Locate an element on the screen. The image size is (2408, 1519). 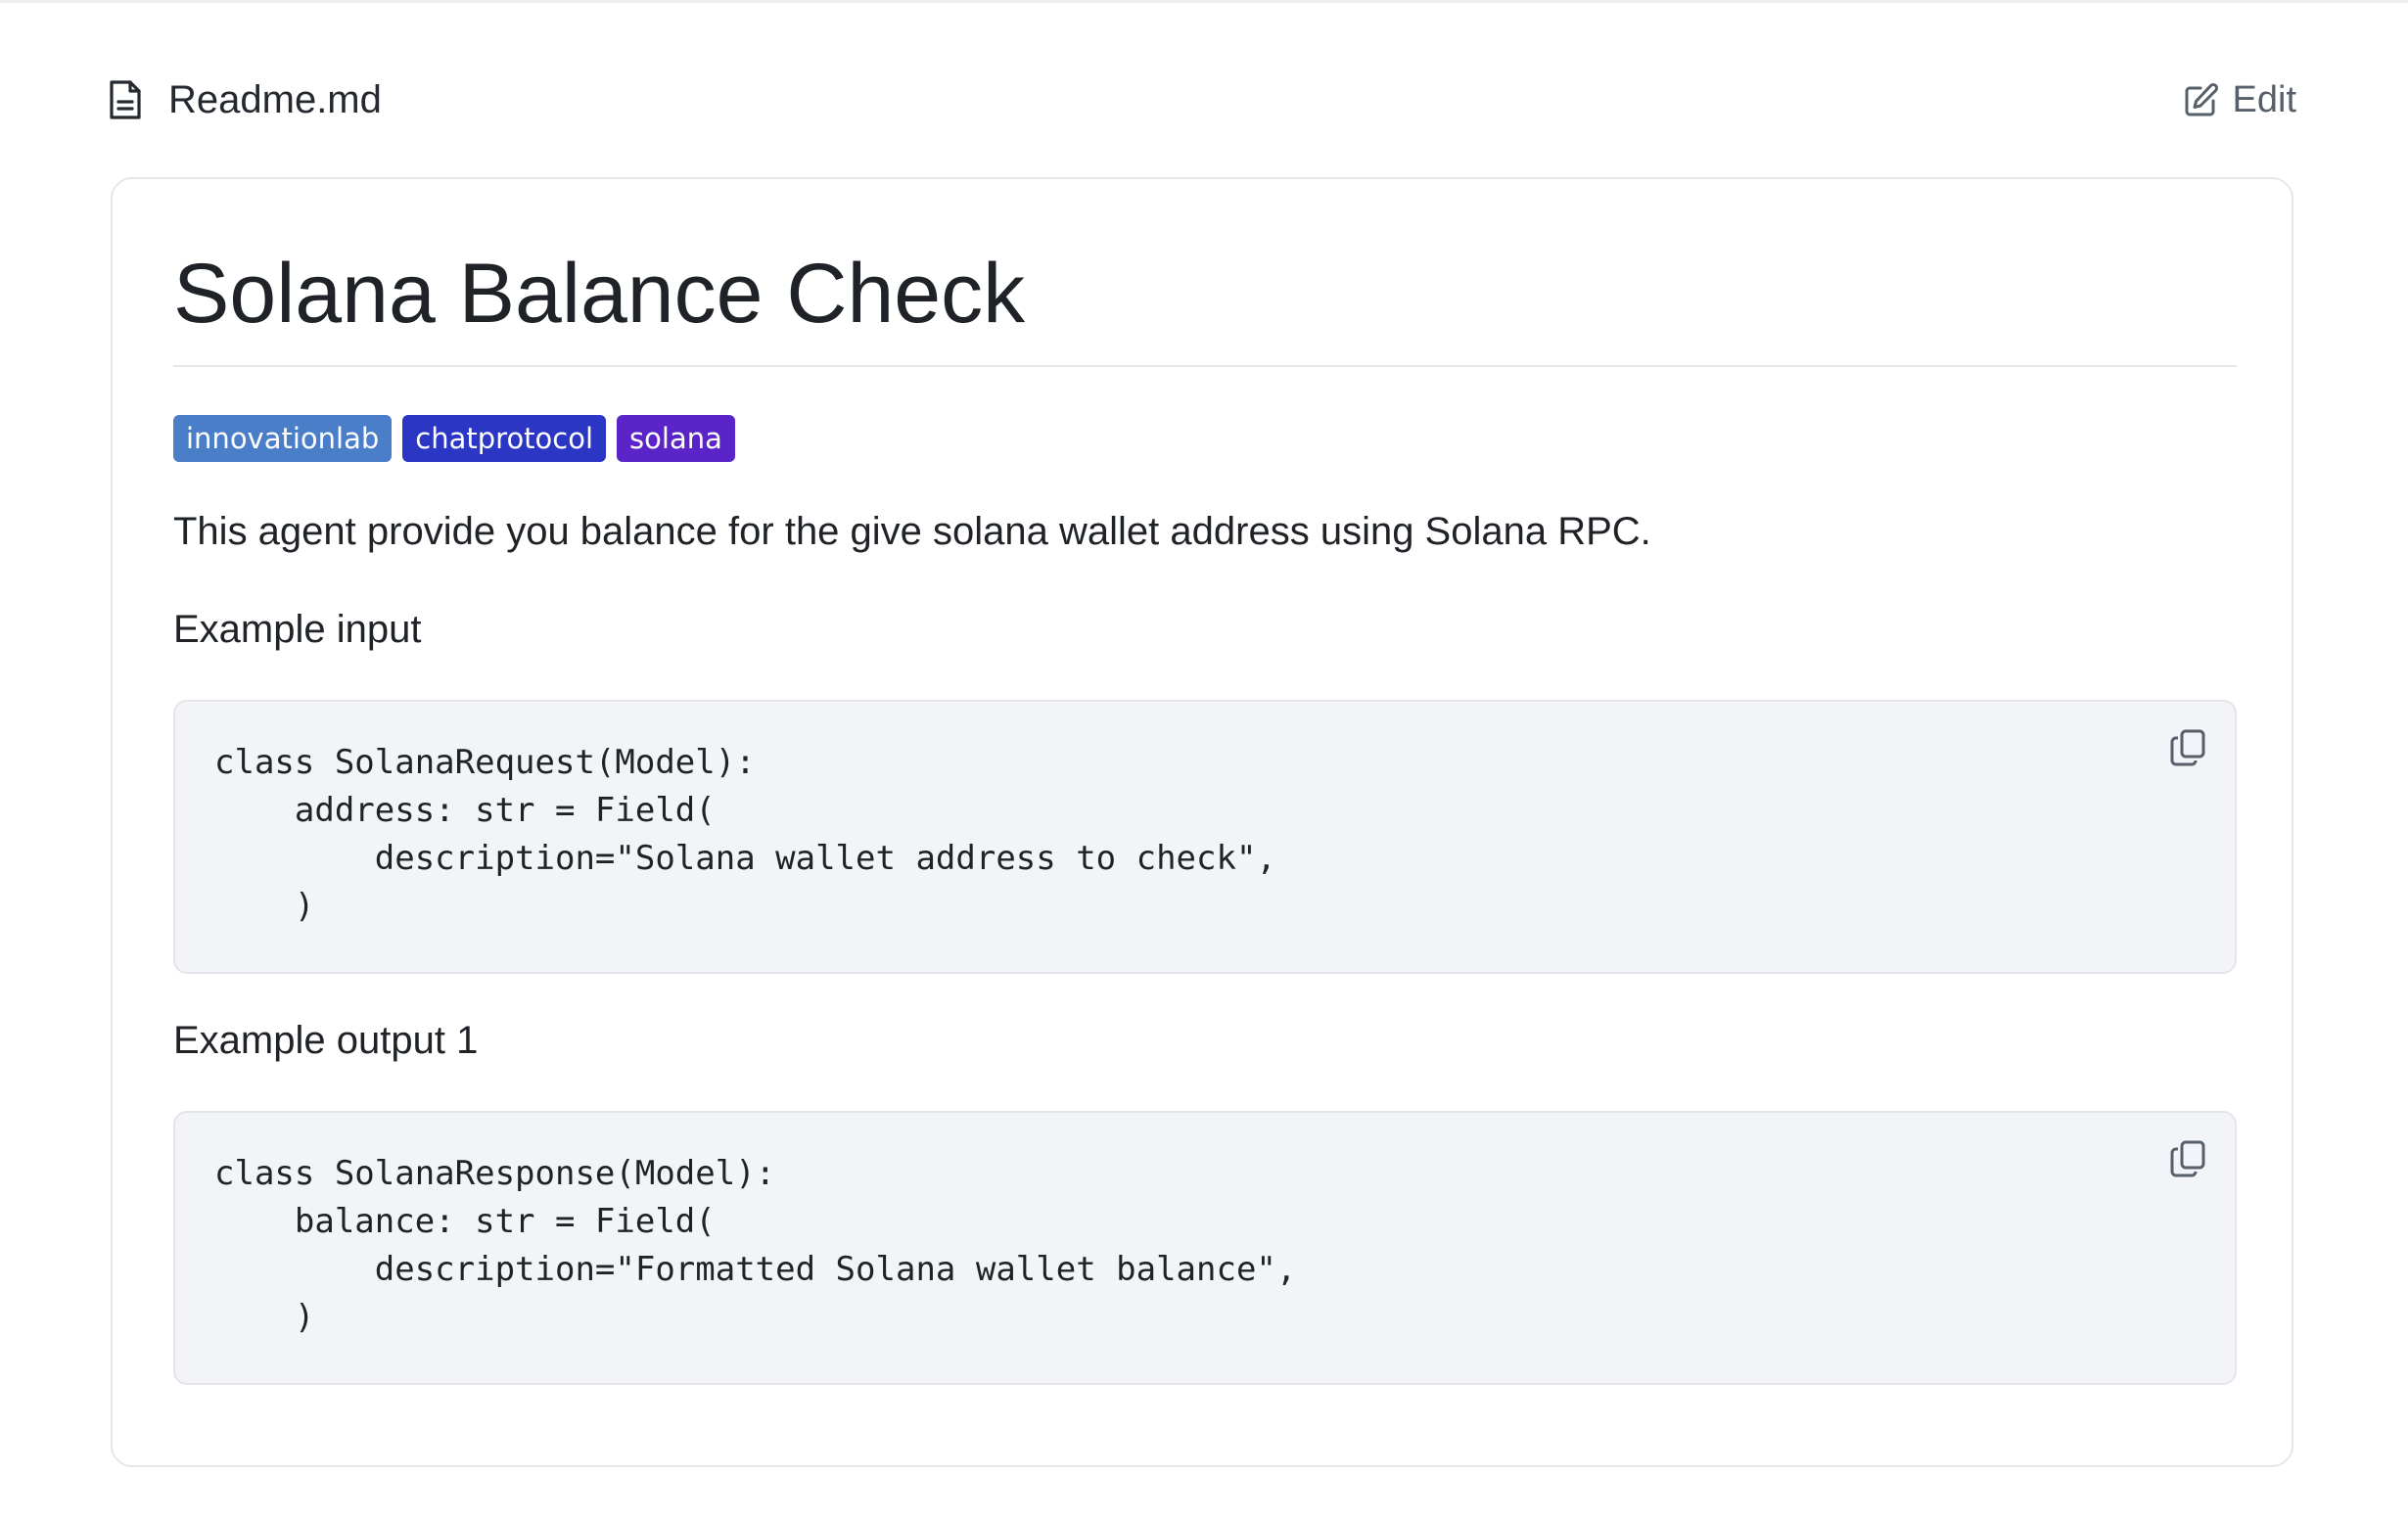
edit-button: Edit is located at coordinates (2240, 100).